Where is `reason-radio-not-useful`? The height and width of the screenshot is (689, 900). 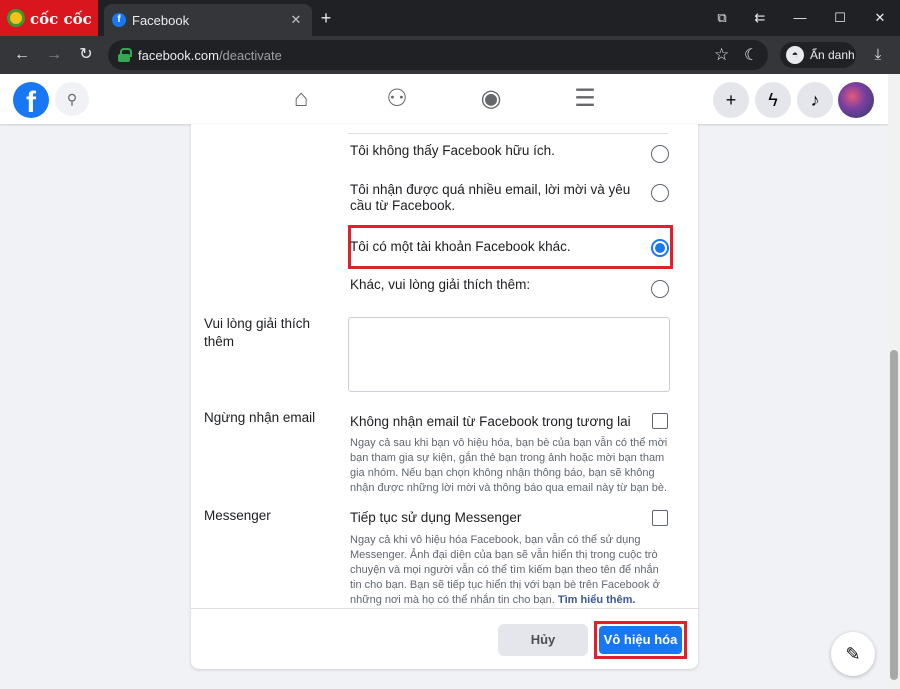
reason-radio-not-useful is located at coordinates (660, 154).